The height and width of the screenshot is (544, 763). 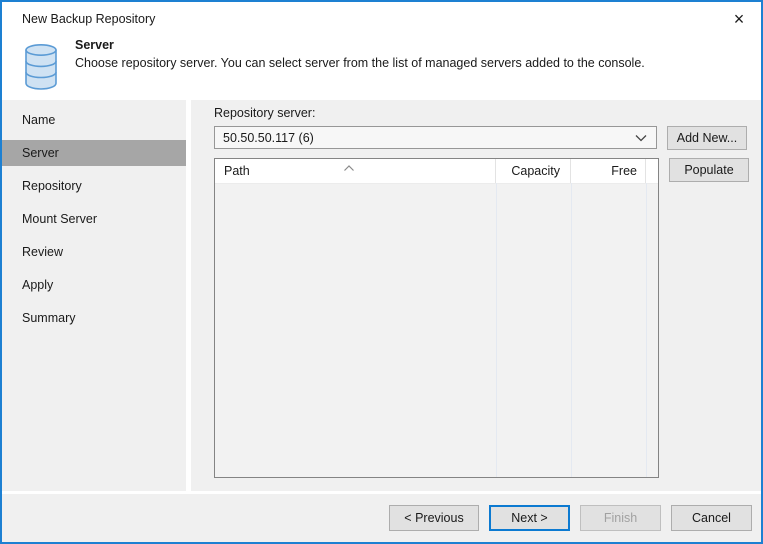 I want to click on chevron-down-icon, so click(x=641, y=138).